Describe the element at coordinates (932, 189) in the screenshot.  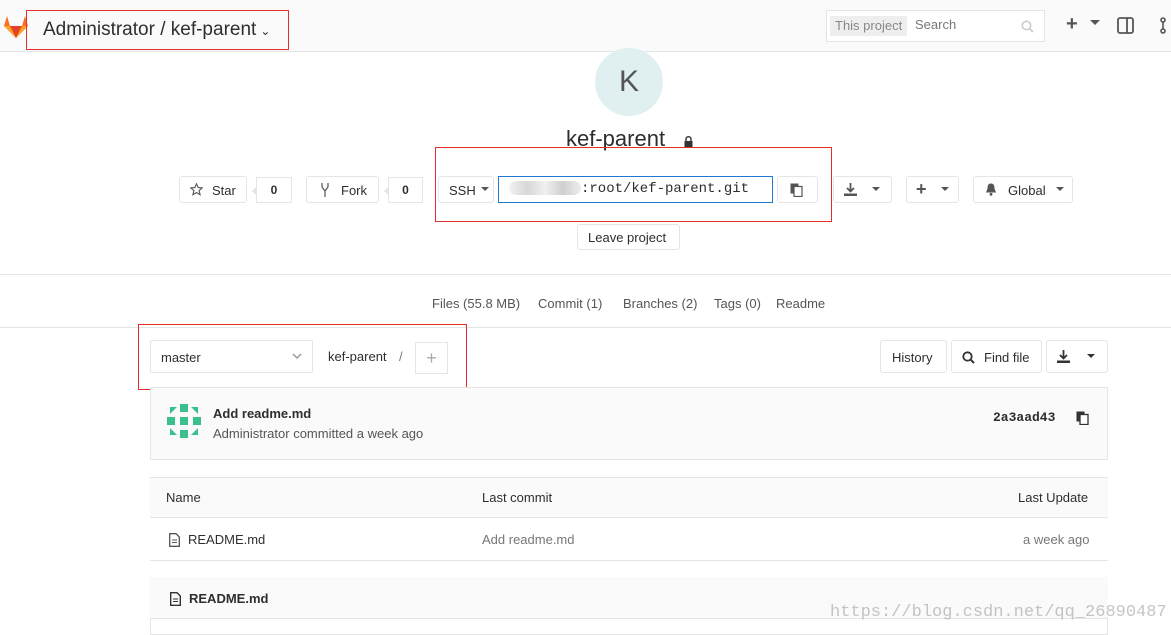
I see `new-item-dropdown: +` at that location.